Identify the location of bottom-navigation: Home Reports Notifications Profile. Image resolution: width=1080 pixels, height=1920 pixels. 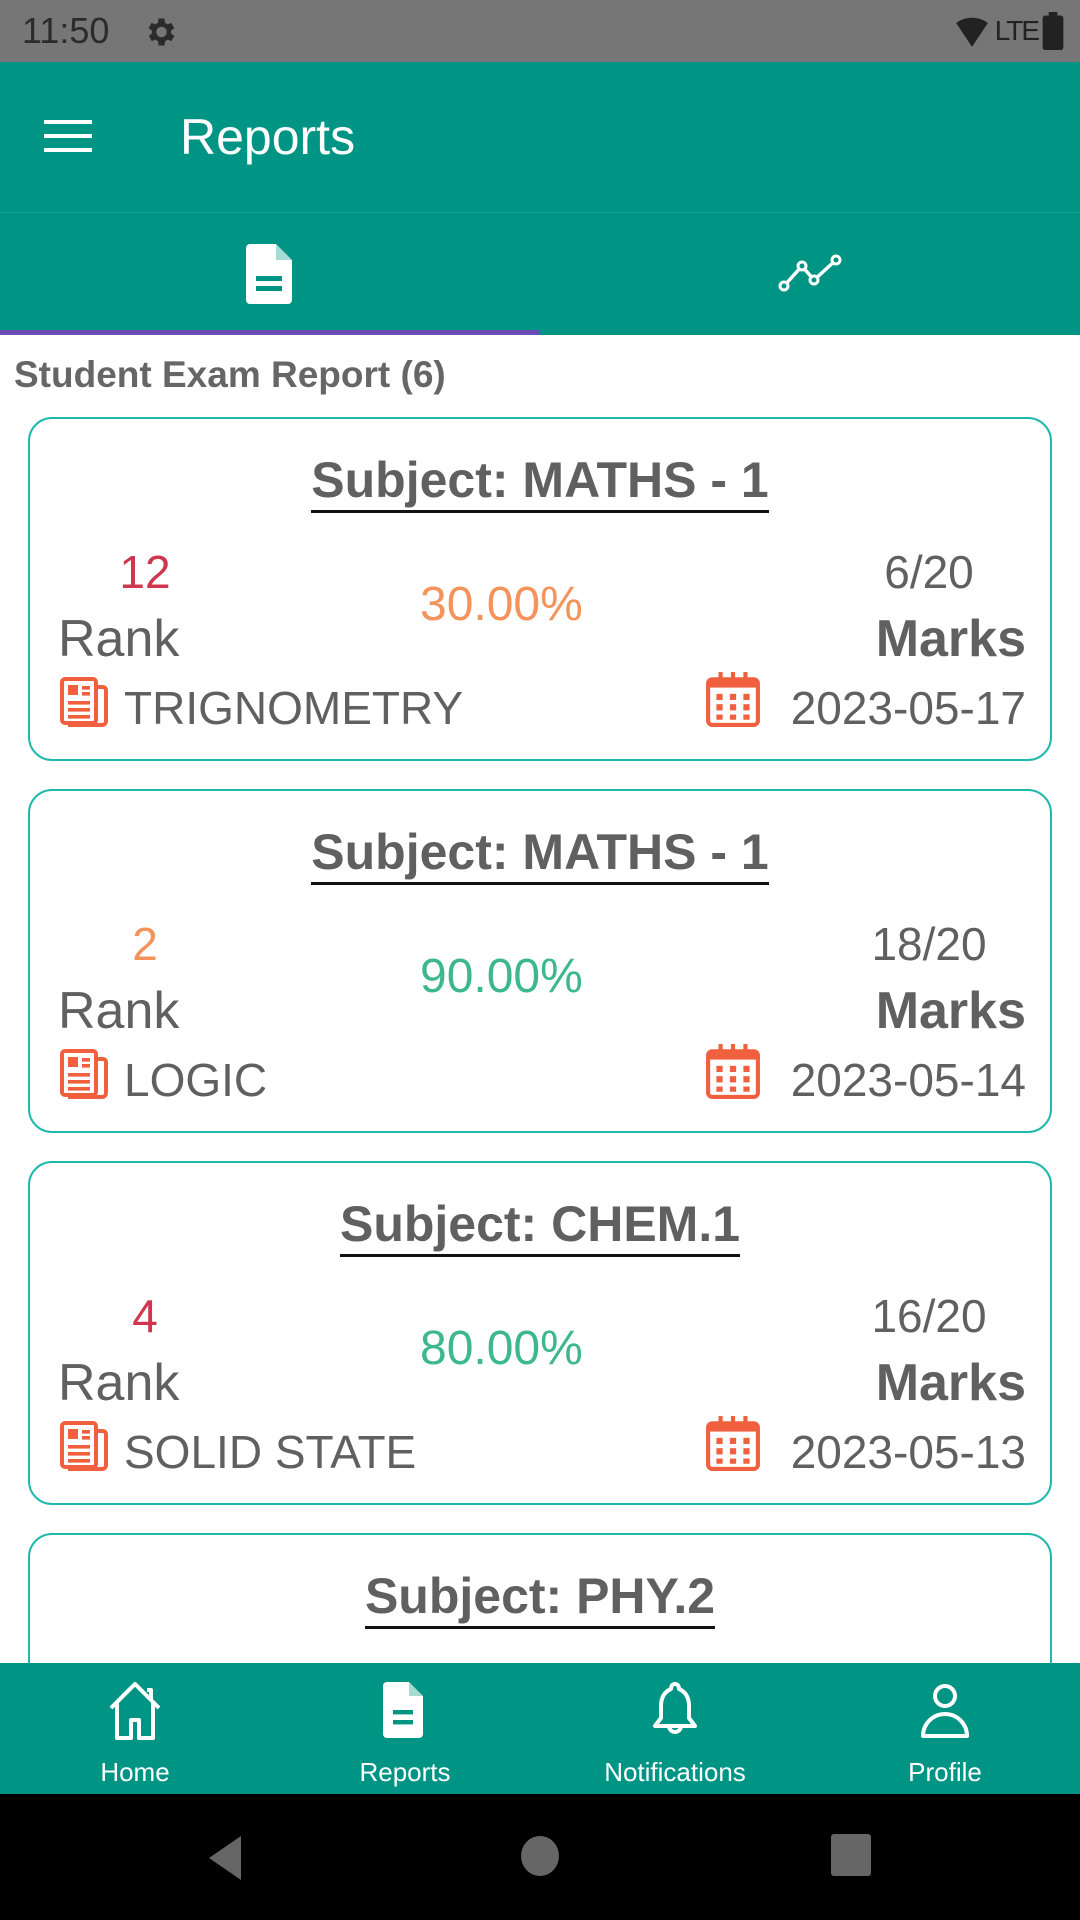
(540, 1728).